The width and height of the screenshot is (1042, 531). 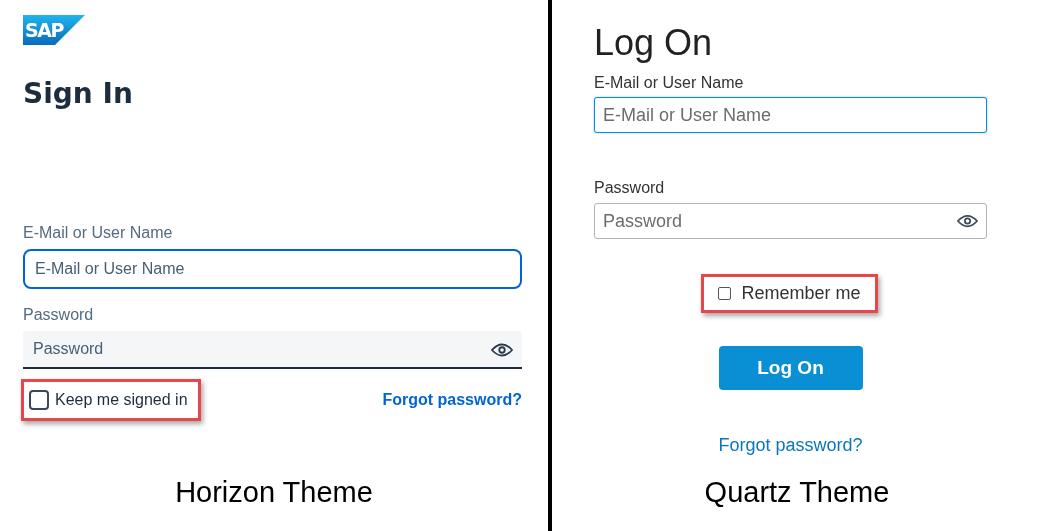 I want to click on checkbox-label: Remember me, so click(x=801, y=293).